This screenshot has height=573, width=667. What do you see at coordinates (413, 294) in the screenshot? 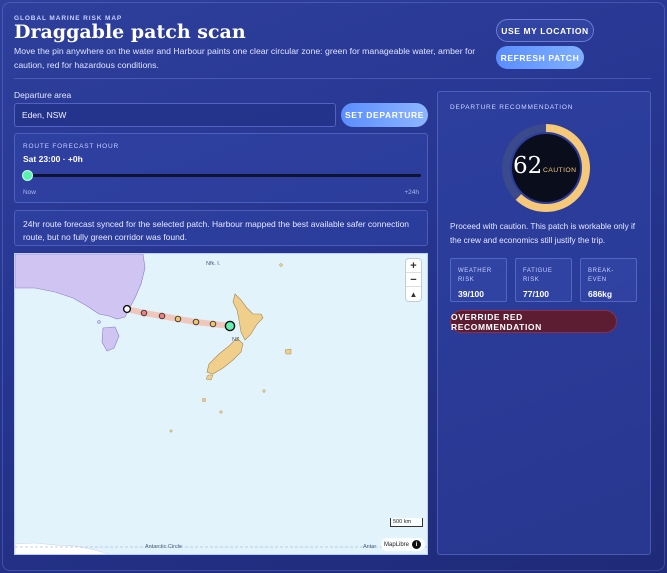
I see `compass-reset-button: ▲` at bounding box center [413, 294].